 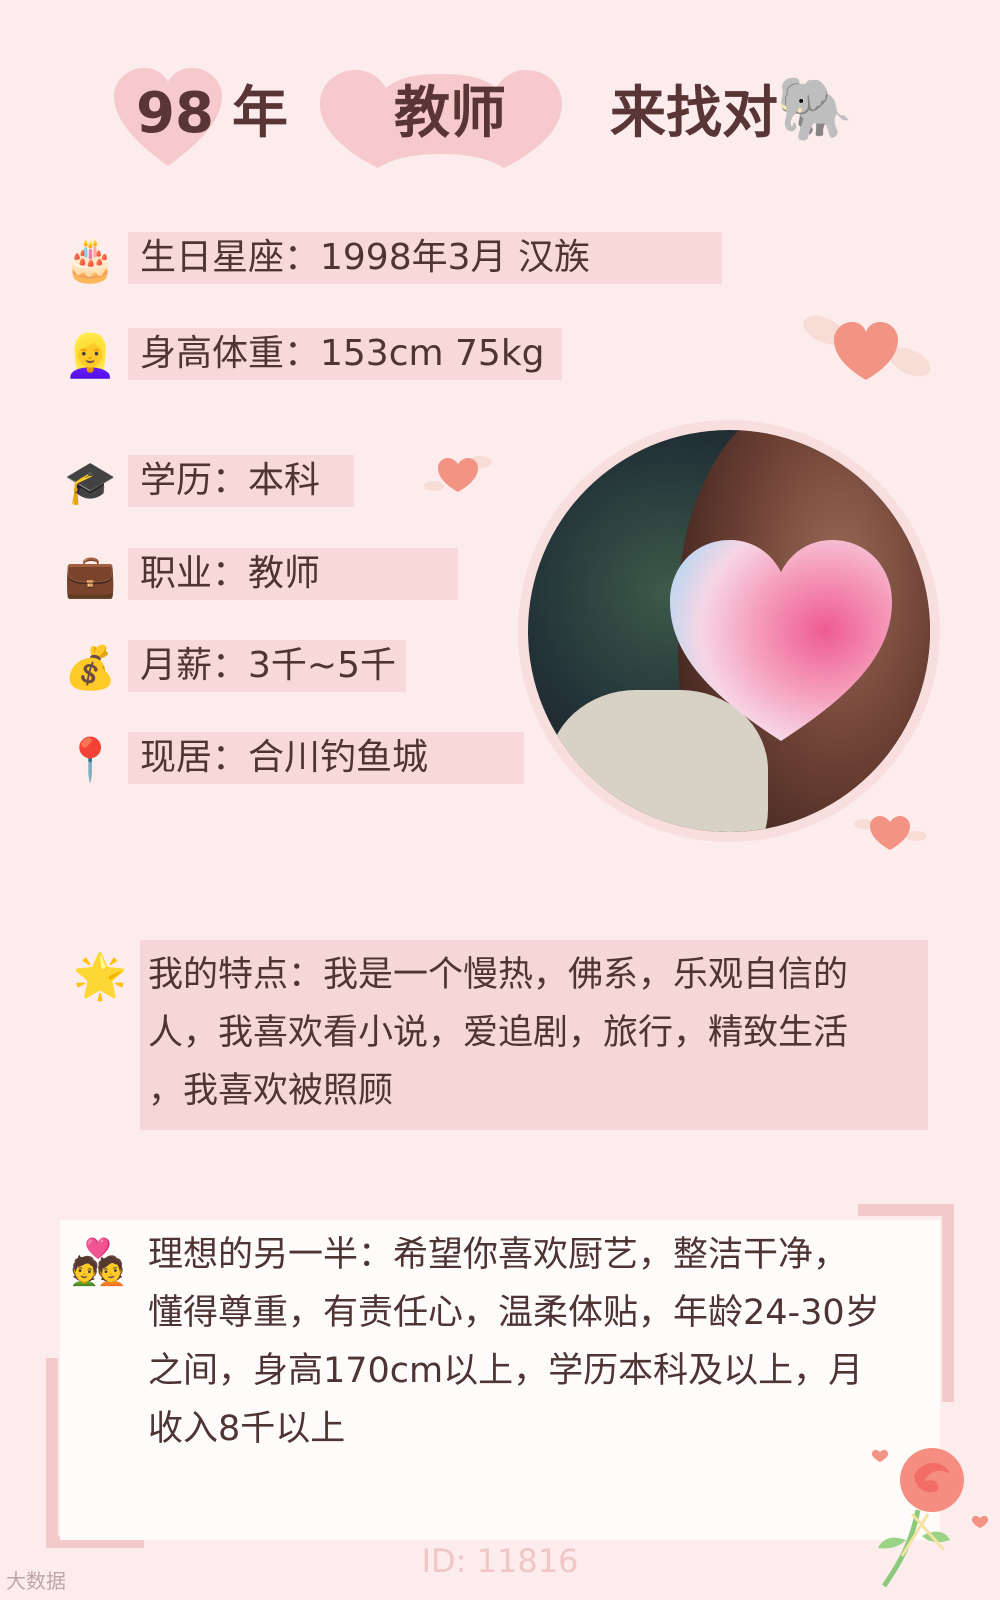 What do you see at coordinates (694, 113) in the screenshot?
I see `tagline: 来找对` at bounding box center [694, 113].